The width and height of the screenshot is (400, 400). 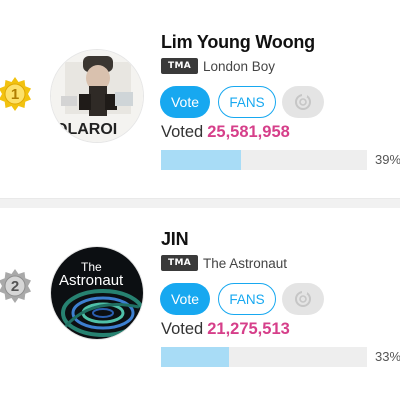 I want to click on album-art-title-2: Astronaut, so click(x=91, y=280).